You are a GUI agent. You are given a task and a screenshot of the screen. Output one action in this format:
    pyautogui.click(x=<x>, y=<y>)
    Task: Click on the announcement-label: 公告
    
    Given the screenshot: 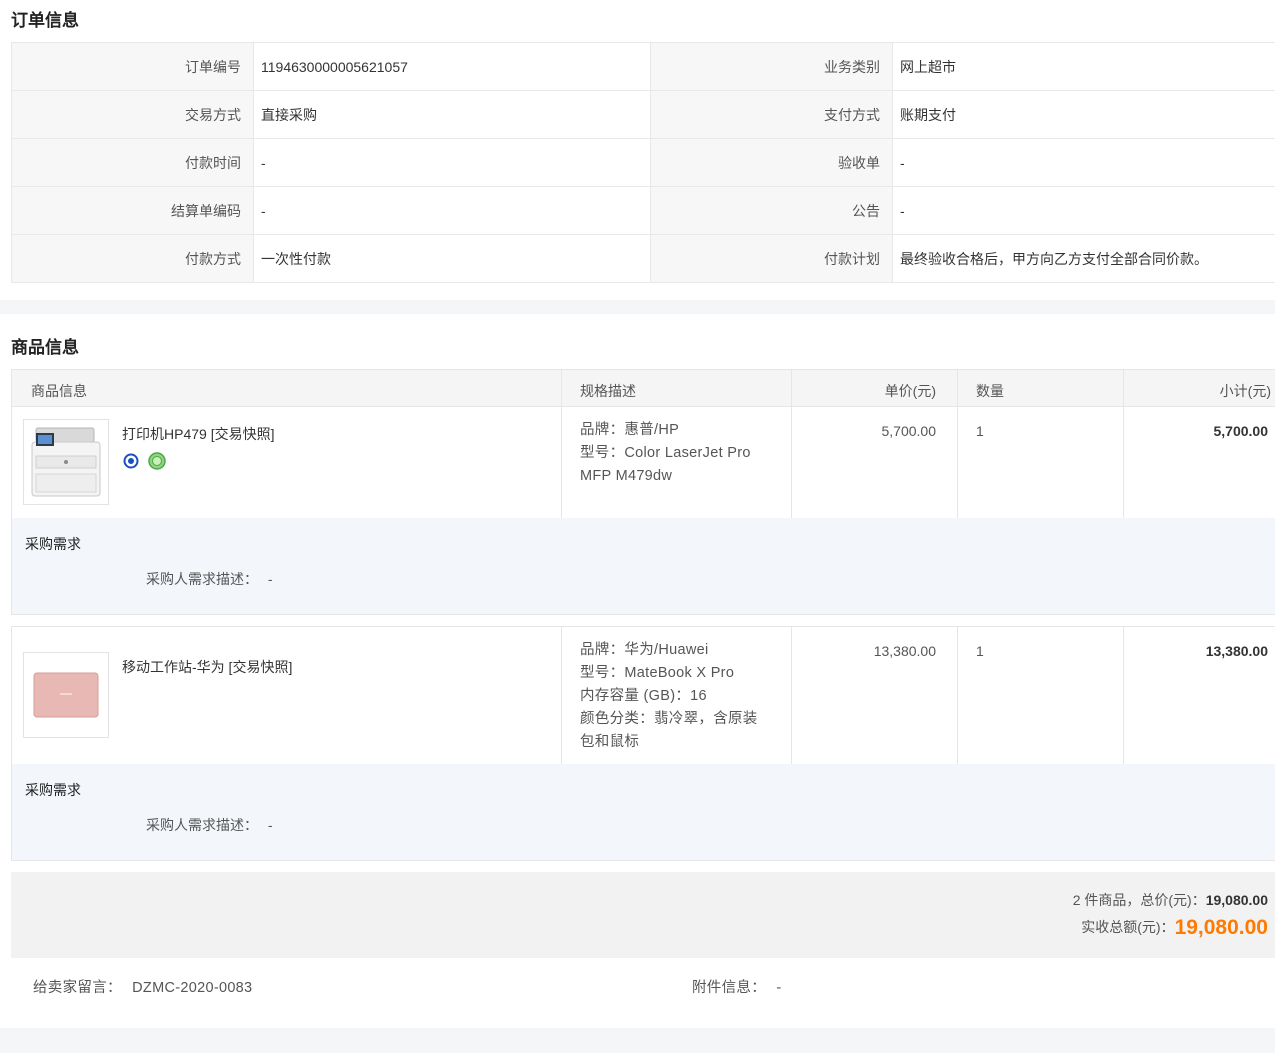 What is the action you would take?
    pyautogui.click(x=771, y=210)
    